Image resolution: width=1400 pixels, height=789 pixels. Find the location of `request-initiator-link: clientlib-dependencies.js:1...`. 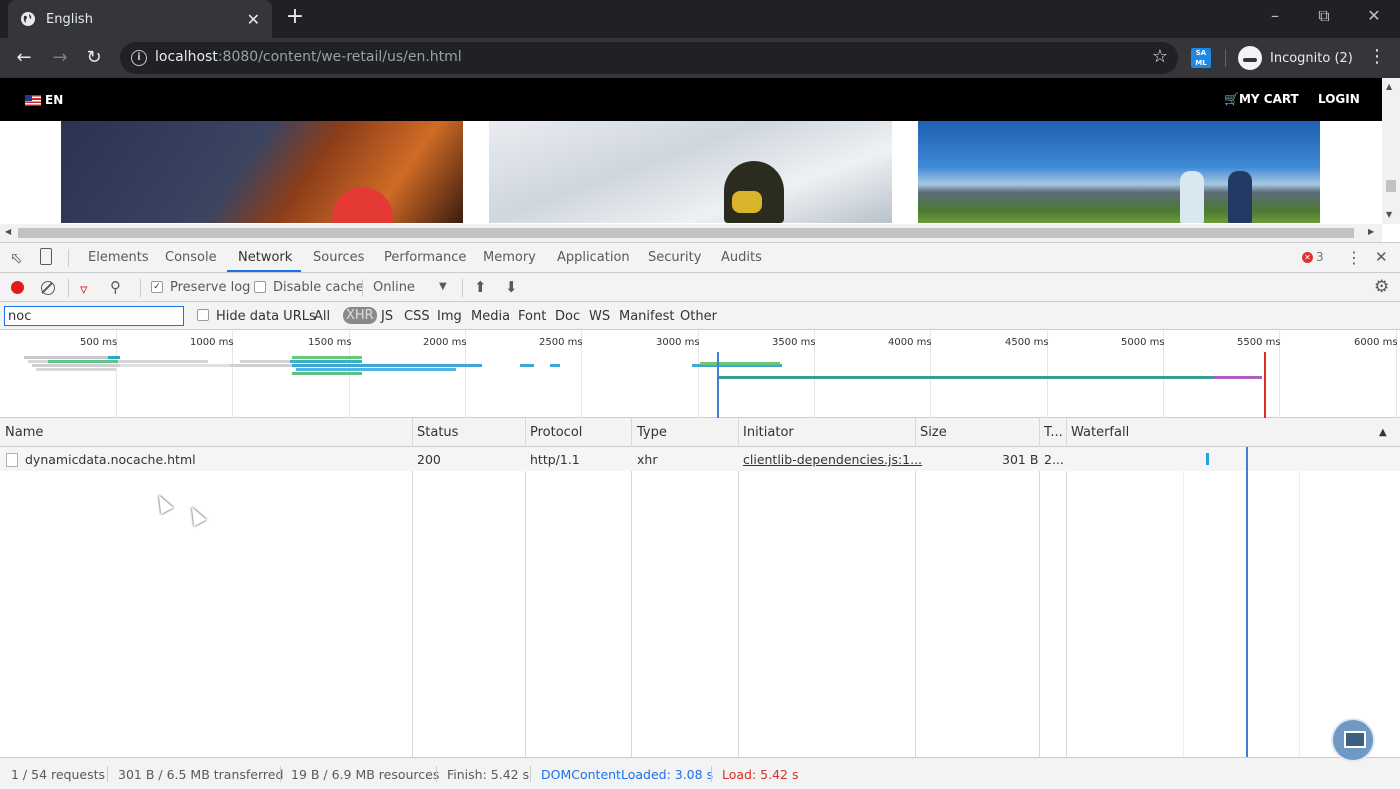

request-initiator-link: clientlib-dependencies.js:1... is located at coordinates (832, 459).